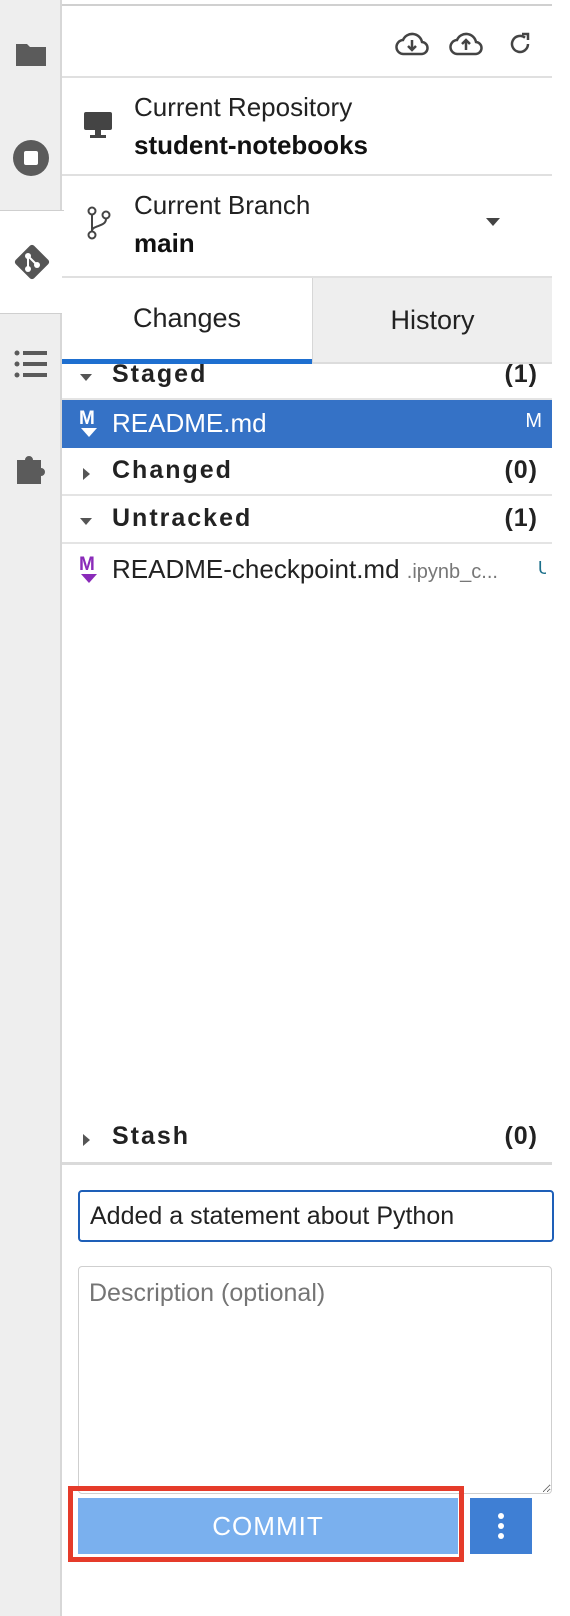 Image resolution: width=570 pixels, height=1616 pixels. I want to click on section-title: Staged, so click(160, 374).